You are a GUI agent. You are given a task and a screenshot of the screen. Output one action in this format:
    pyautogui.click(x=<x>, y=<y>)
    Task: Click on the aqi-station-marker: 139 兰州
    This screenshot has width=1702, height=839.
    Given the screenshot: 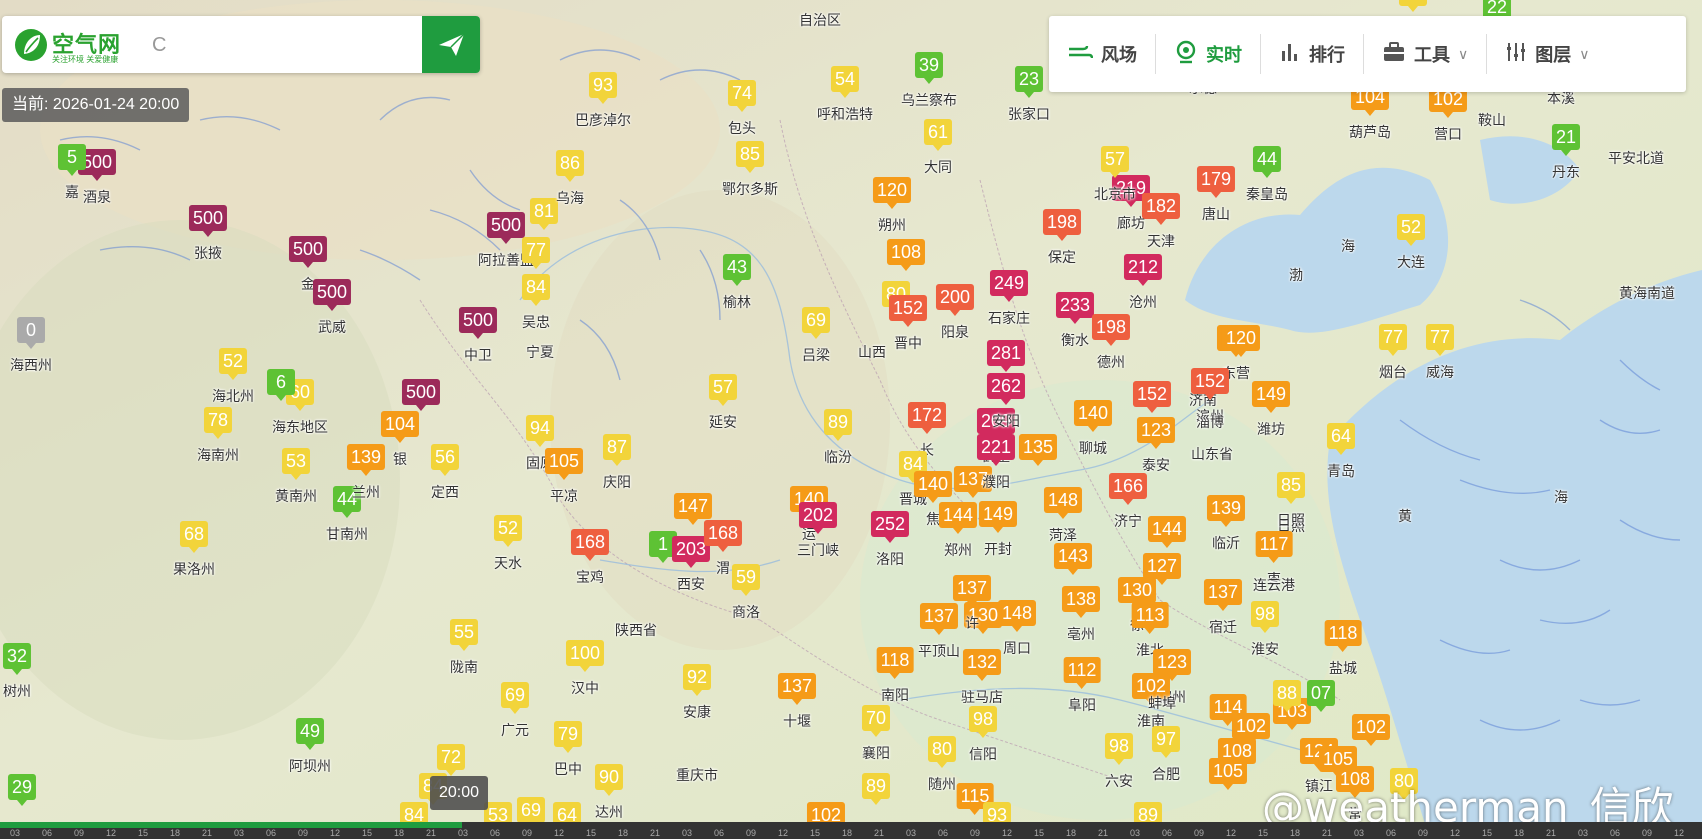 What is the action you would take?
    pyautogui.click(x=366, y=472)
    